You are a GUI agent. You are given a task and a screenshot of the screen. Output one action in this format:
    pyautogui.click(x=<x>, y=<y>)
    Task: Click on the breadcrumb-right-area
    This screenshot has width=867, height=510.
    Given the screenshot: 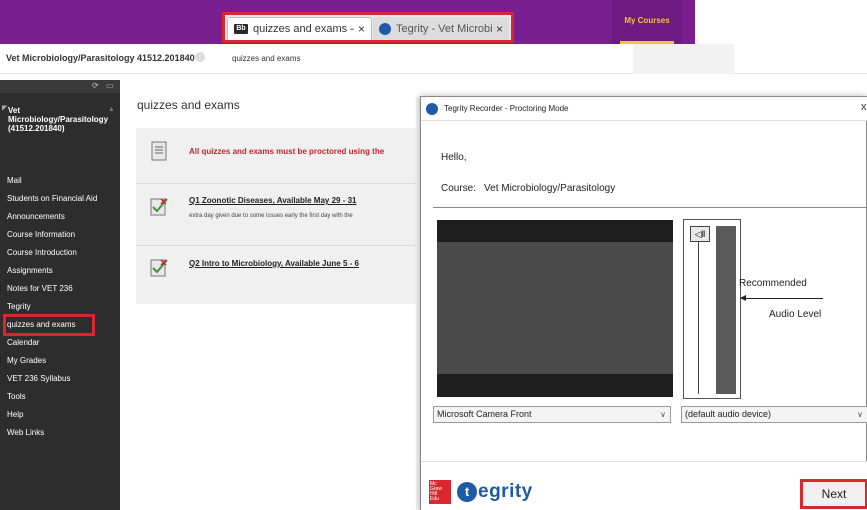 What is the action you would take?
    pyautogui.click(x=683, y=59)
    